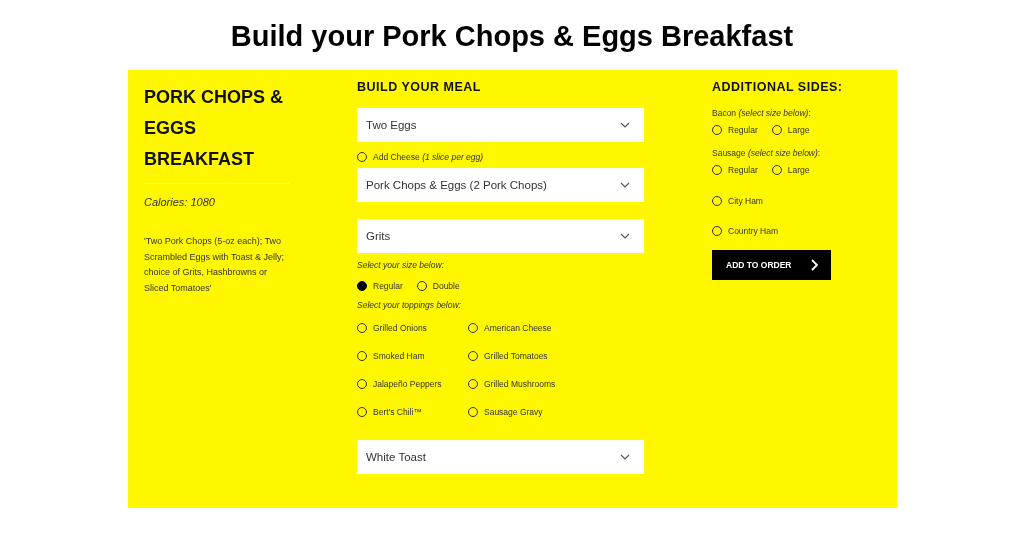  I want to click on product-description: 'Two Pork Chops (5-oz each); Two Scrambled Eggs with Toast & Jelly; choice of Grits, Hashbrowns or Sliced Tomatoes', so click(214, 265).